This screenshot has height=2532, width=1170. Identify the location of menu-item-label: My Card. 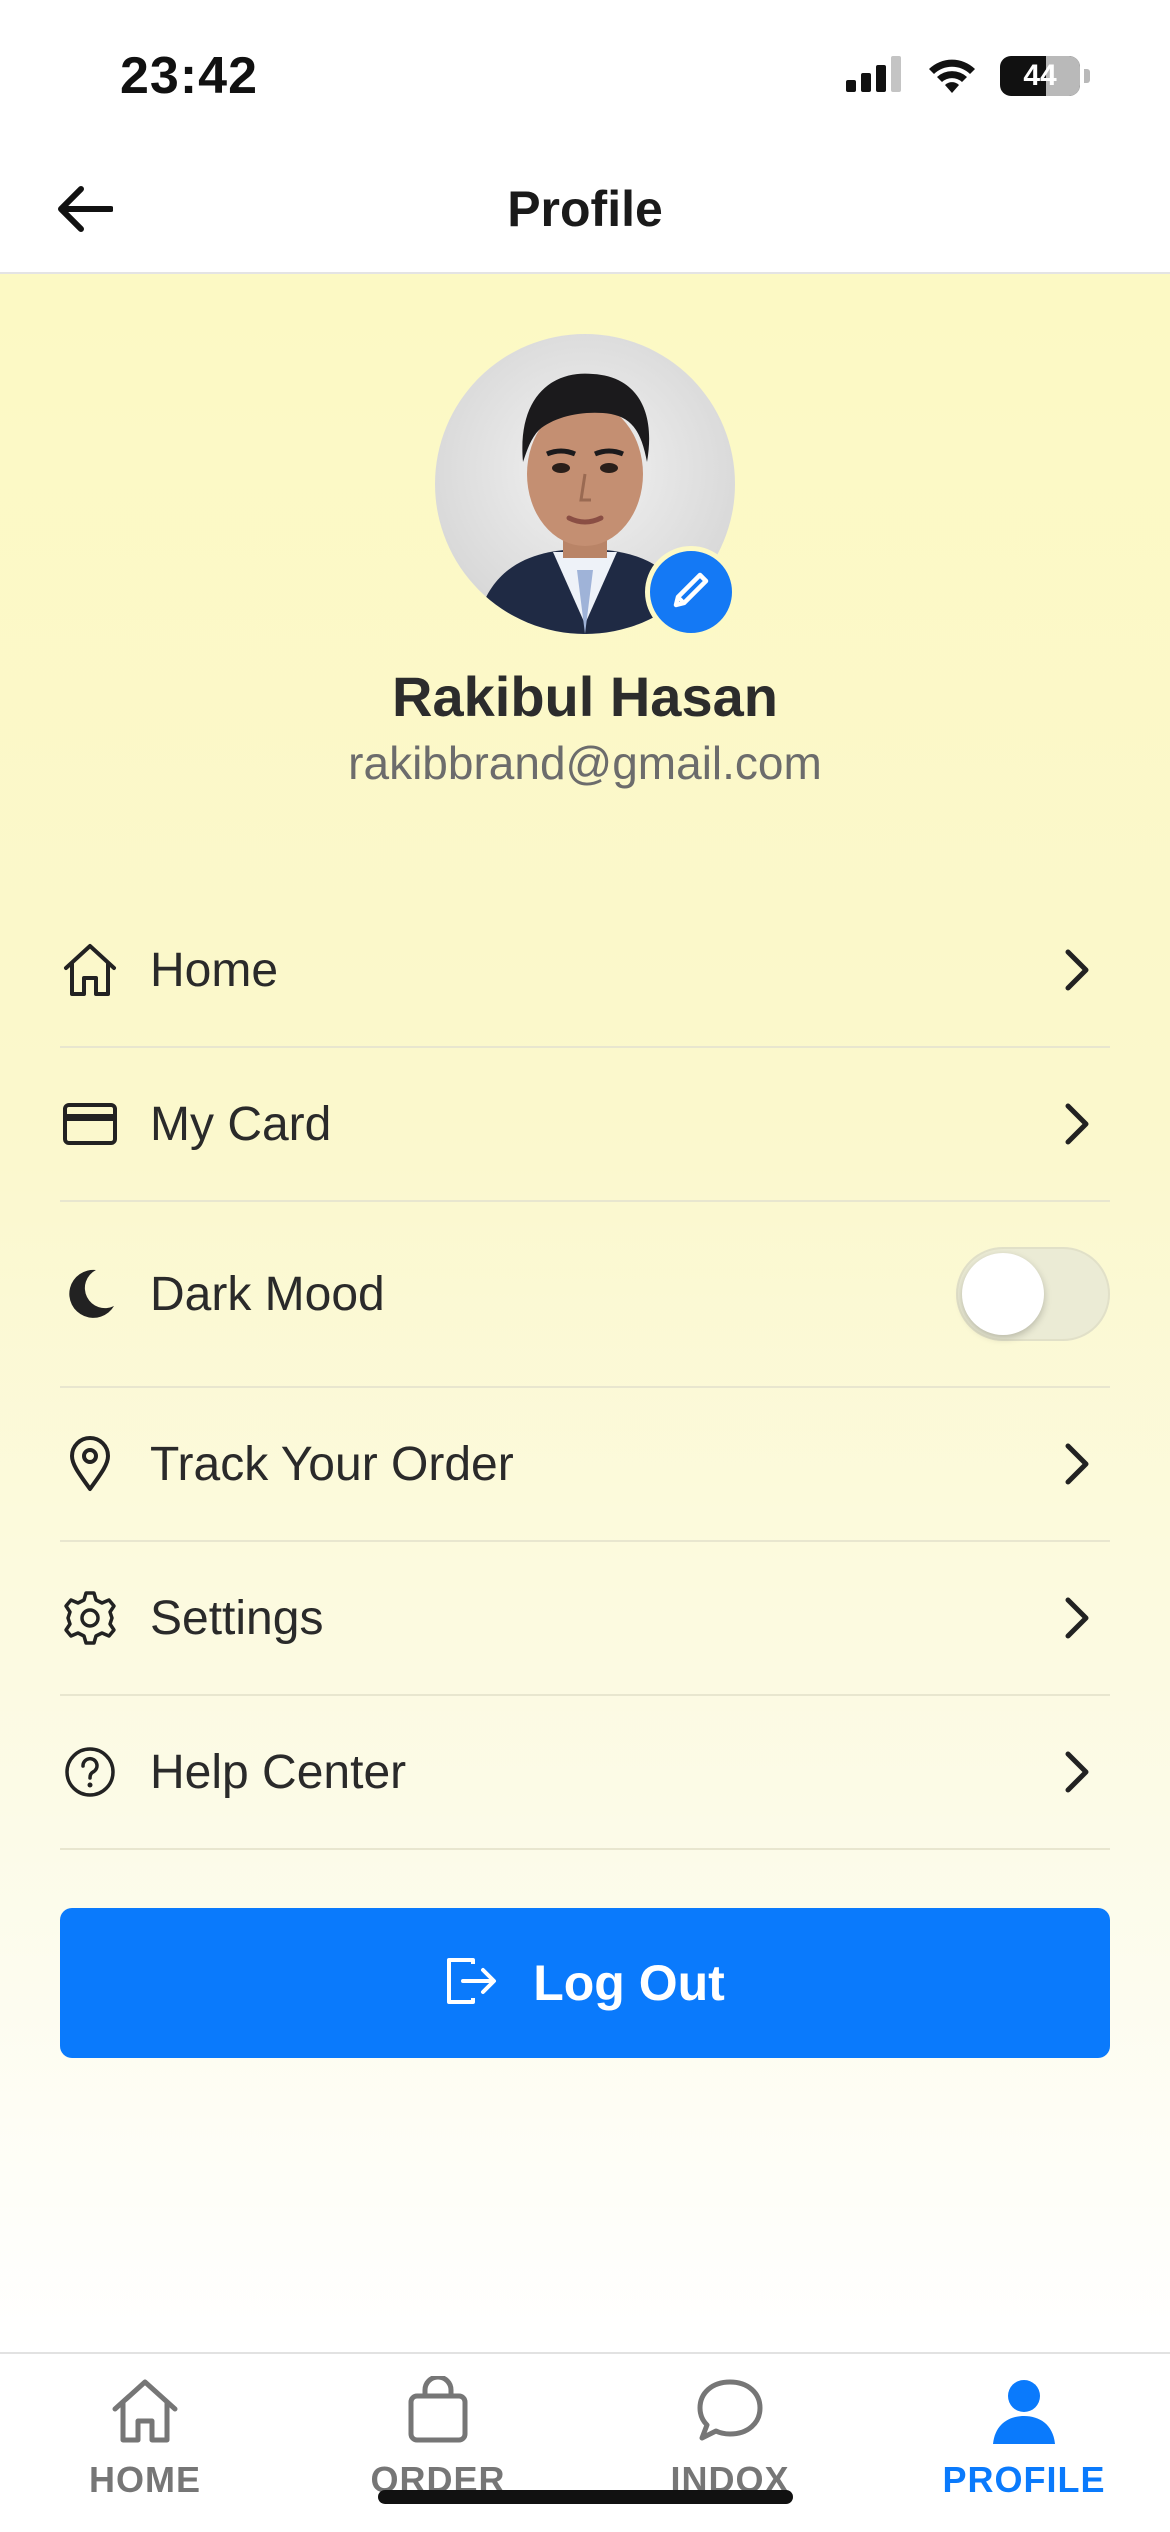
(241, 1124).